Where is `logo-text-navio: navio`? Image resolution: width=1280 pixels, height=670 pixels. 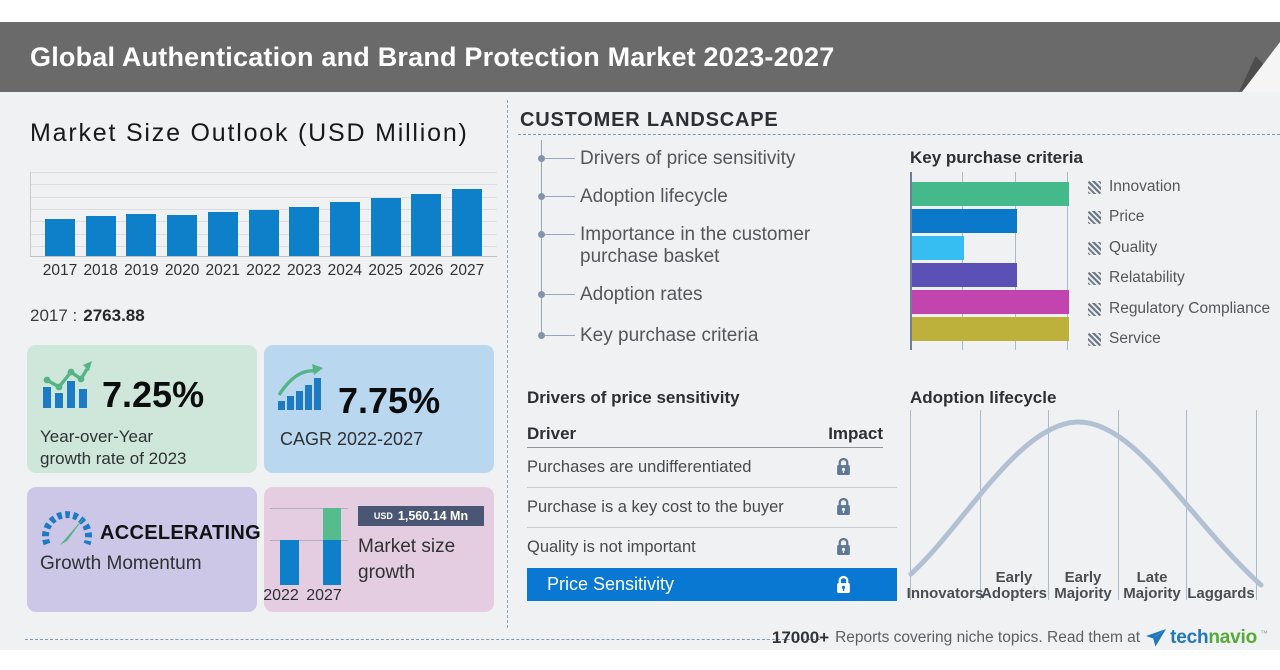 logo-text-navio: navio is located at coordinates (1232, 637).